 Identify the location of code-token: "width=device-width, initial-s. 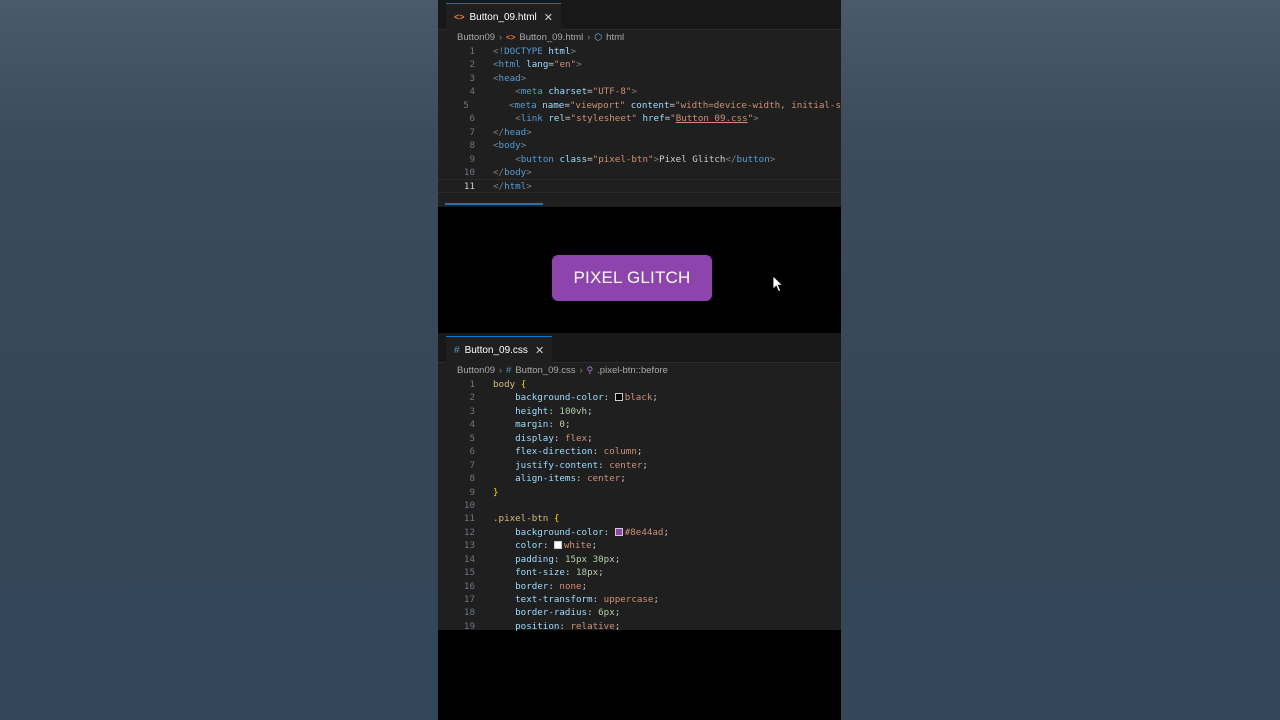
(758, 105).